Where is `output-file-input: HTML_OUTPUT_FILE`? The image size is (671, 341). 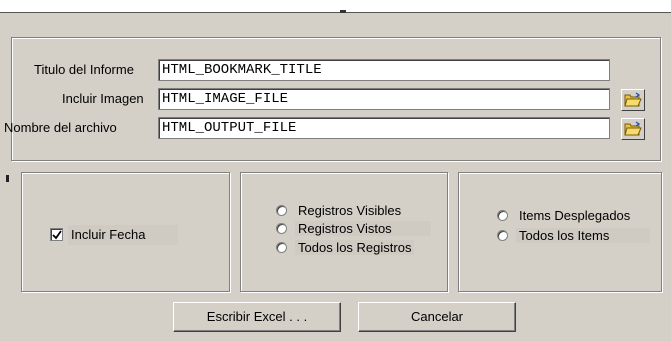
output-file-input: HTML_OUTPUT_FILE is located at coordinates (384, 128).